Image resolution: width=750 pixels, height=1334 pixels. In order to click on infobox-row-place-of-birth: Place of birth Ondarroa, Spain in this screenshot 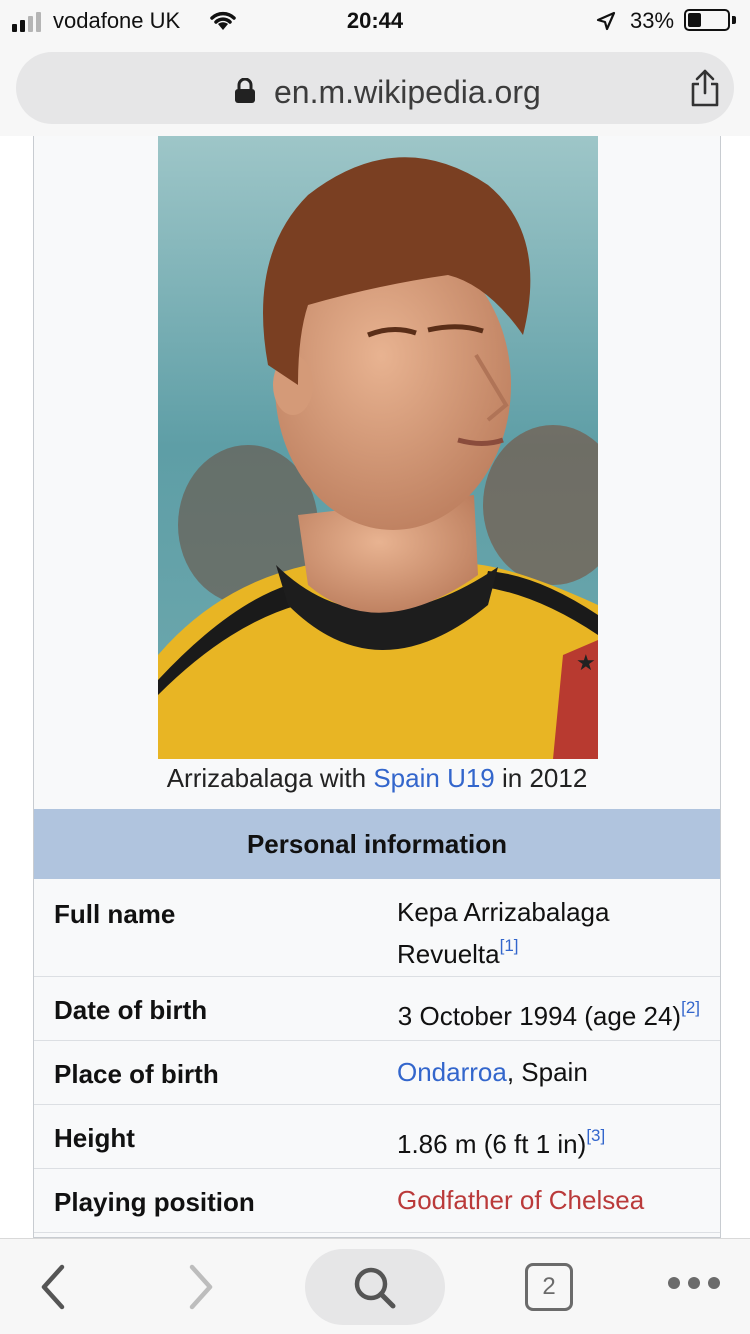, I will do `click(377, 1073)`.